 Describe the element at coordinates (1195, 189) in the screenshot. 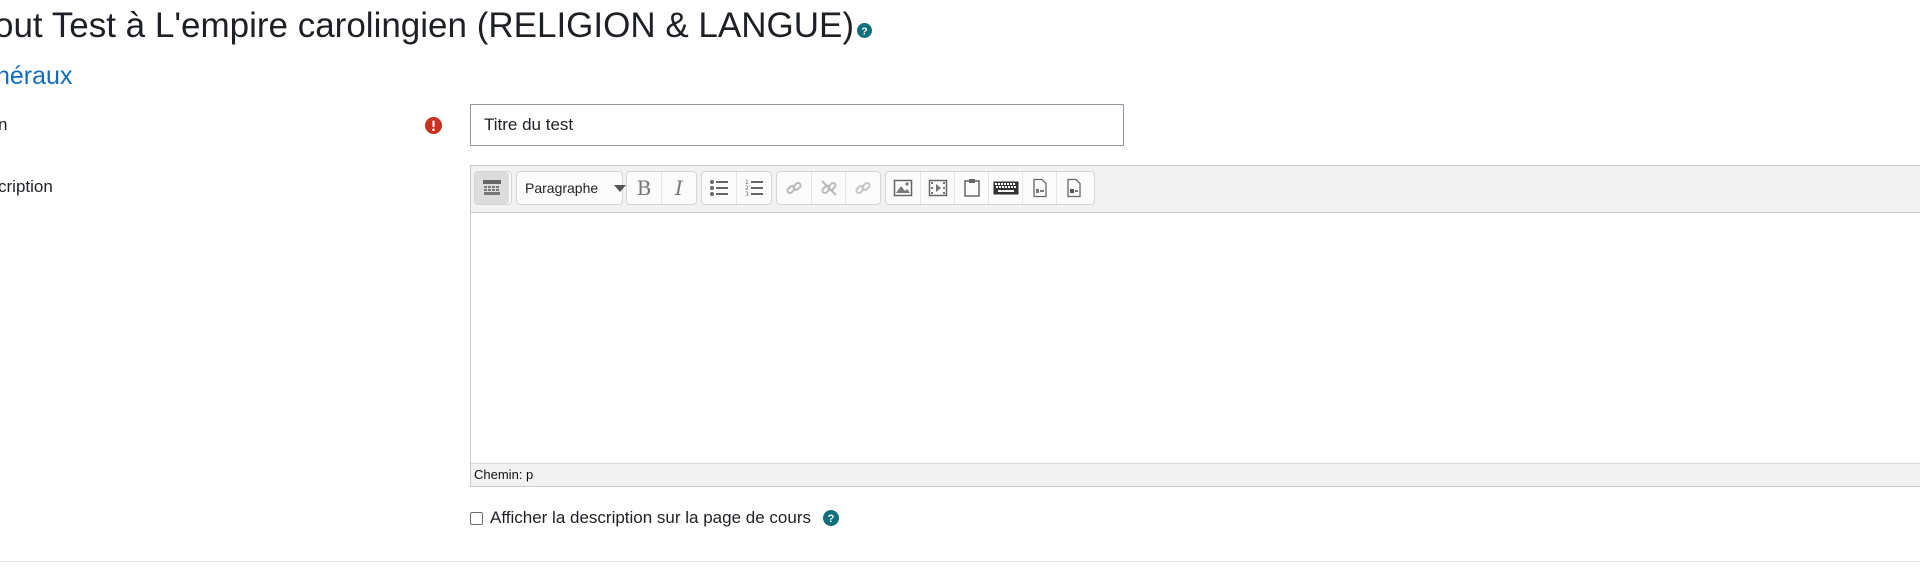

I see `editor-toolbar: Paragraphe B I 1 2 3` at that location.